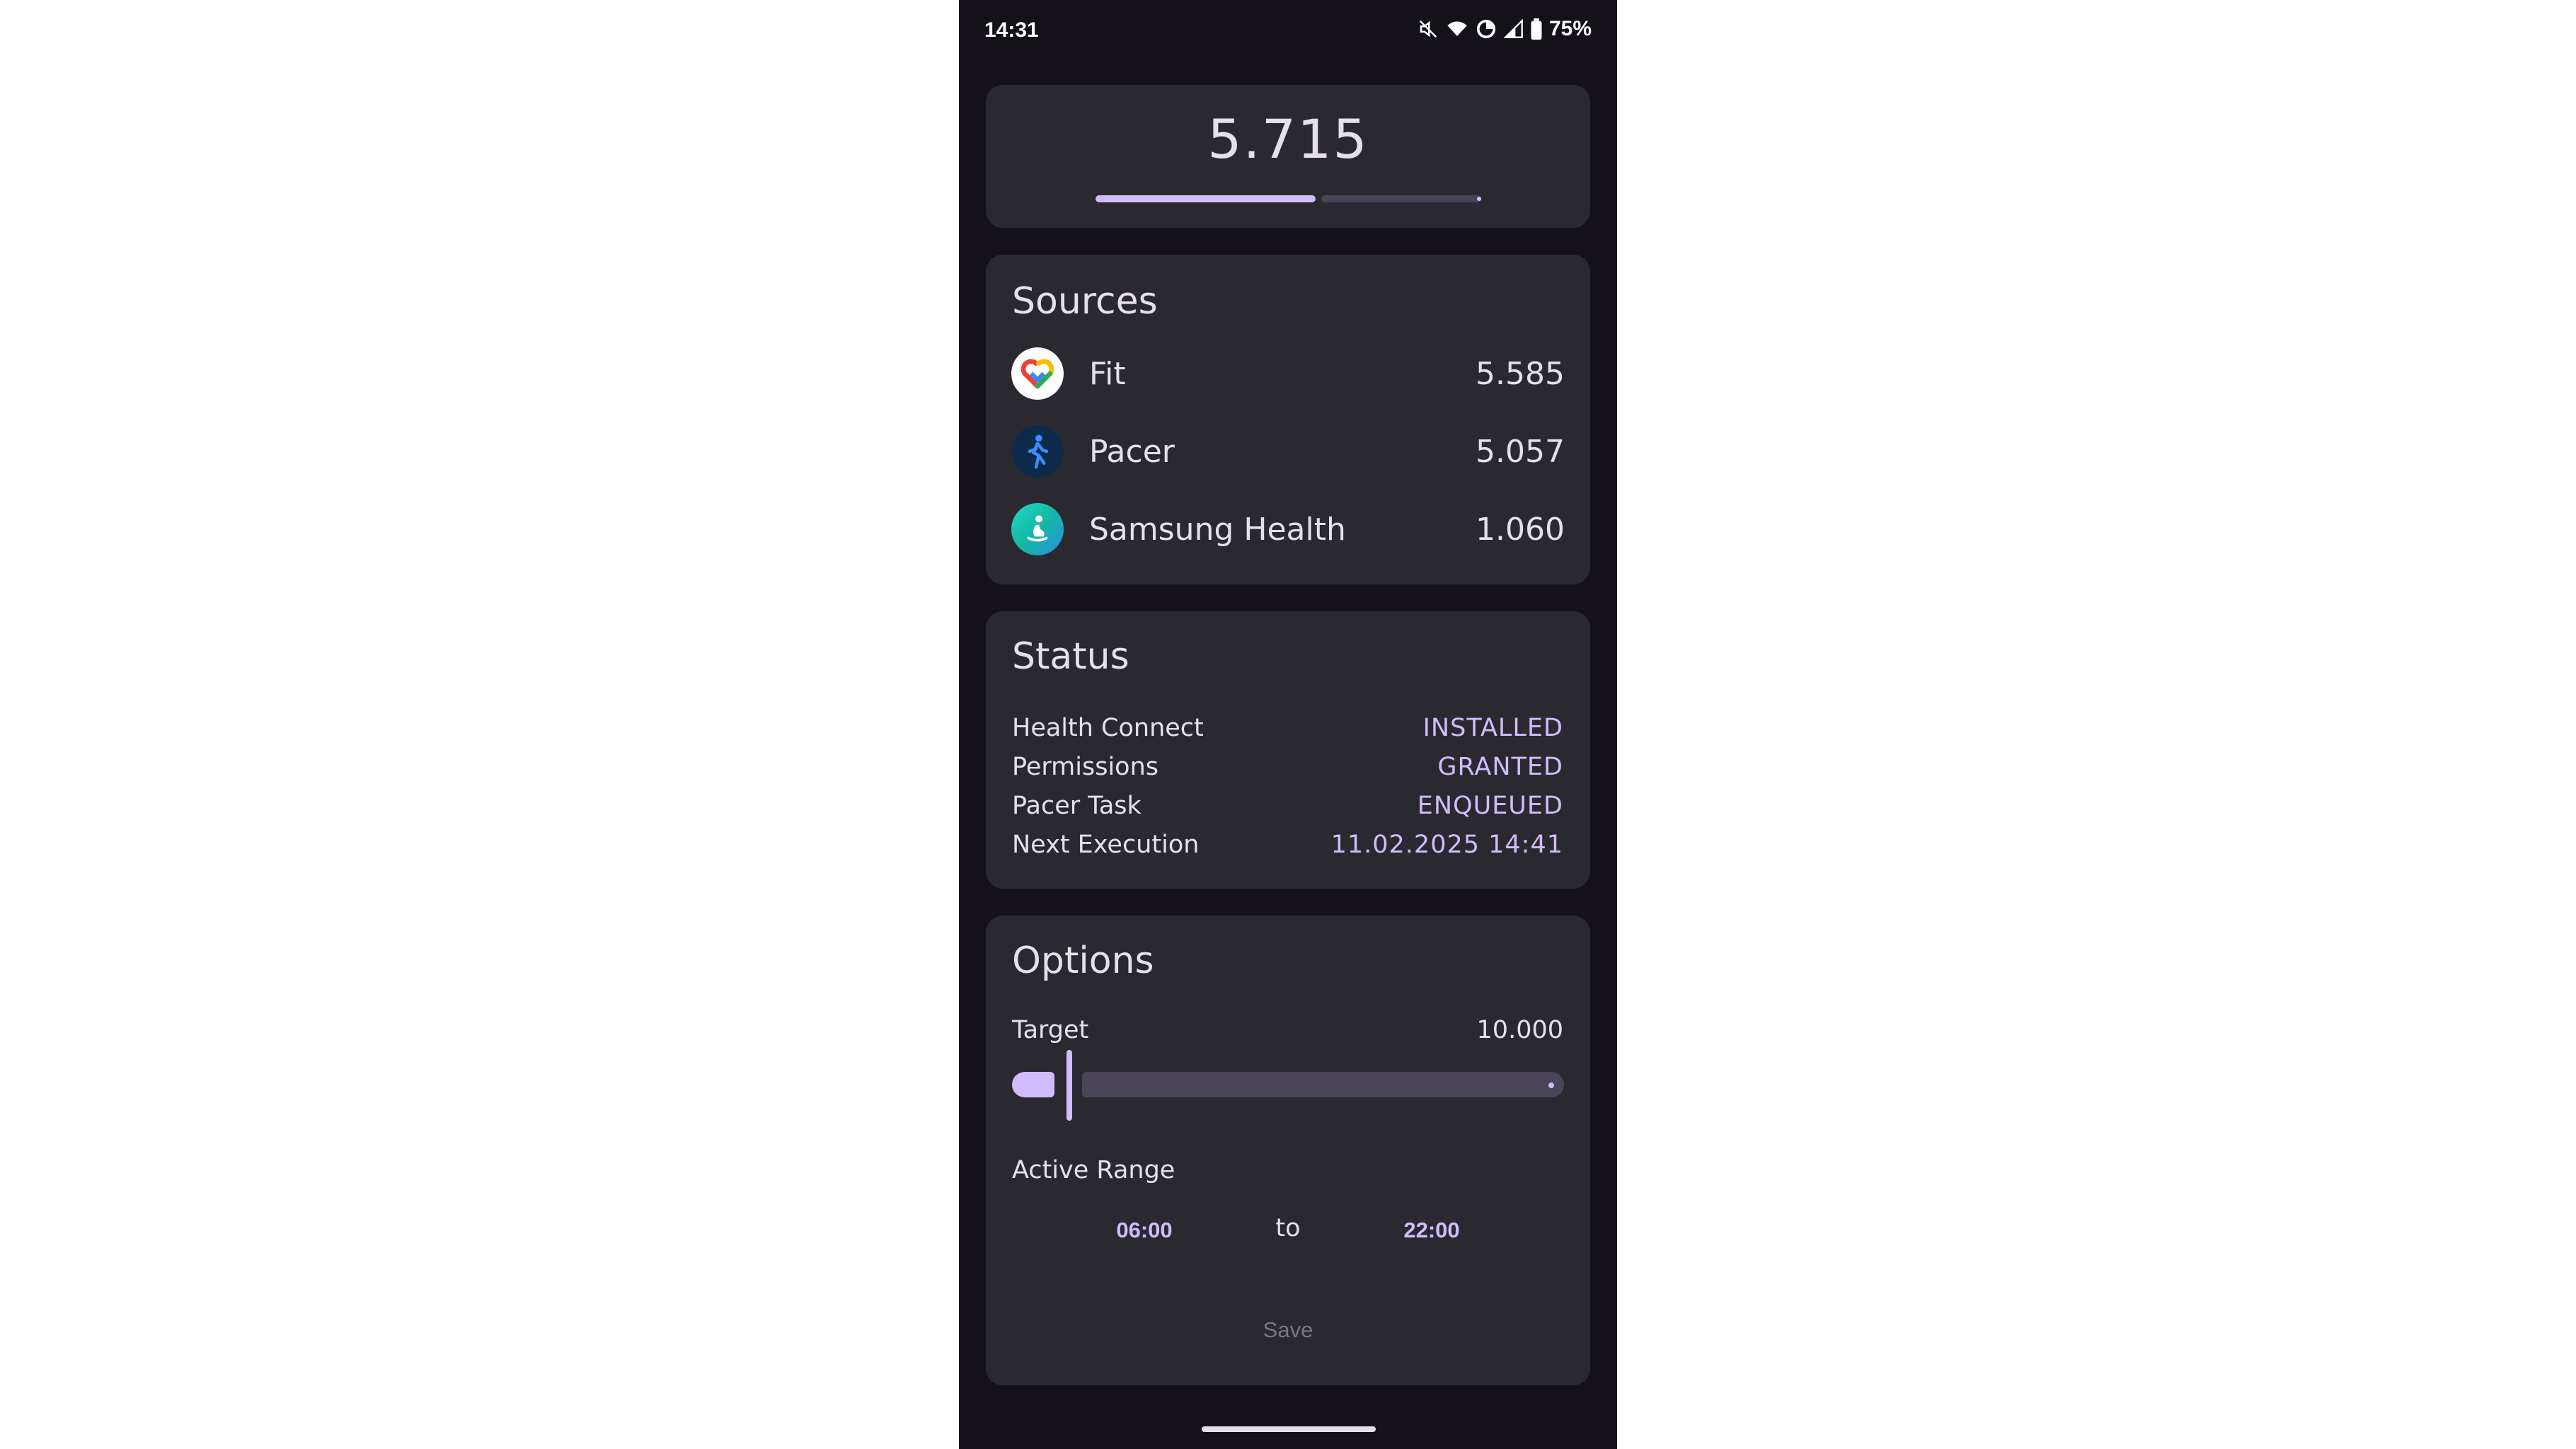 This screenshot has width=2576, height=1449. Describe the element at coordinates (1429, 29) in the screenshot. I see `mute-icon` at that location.